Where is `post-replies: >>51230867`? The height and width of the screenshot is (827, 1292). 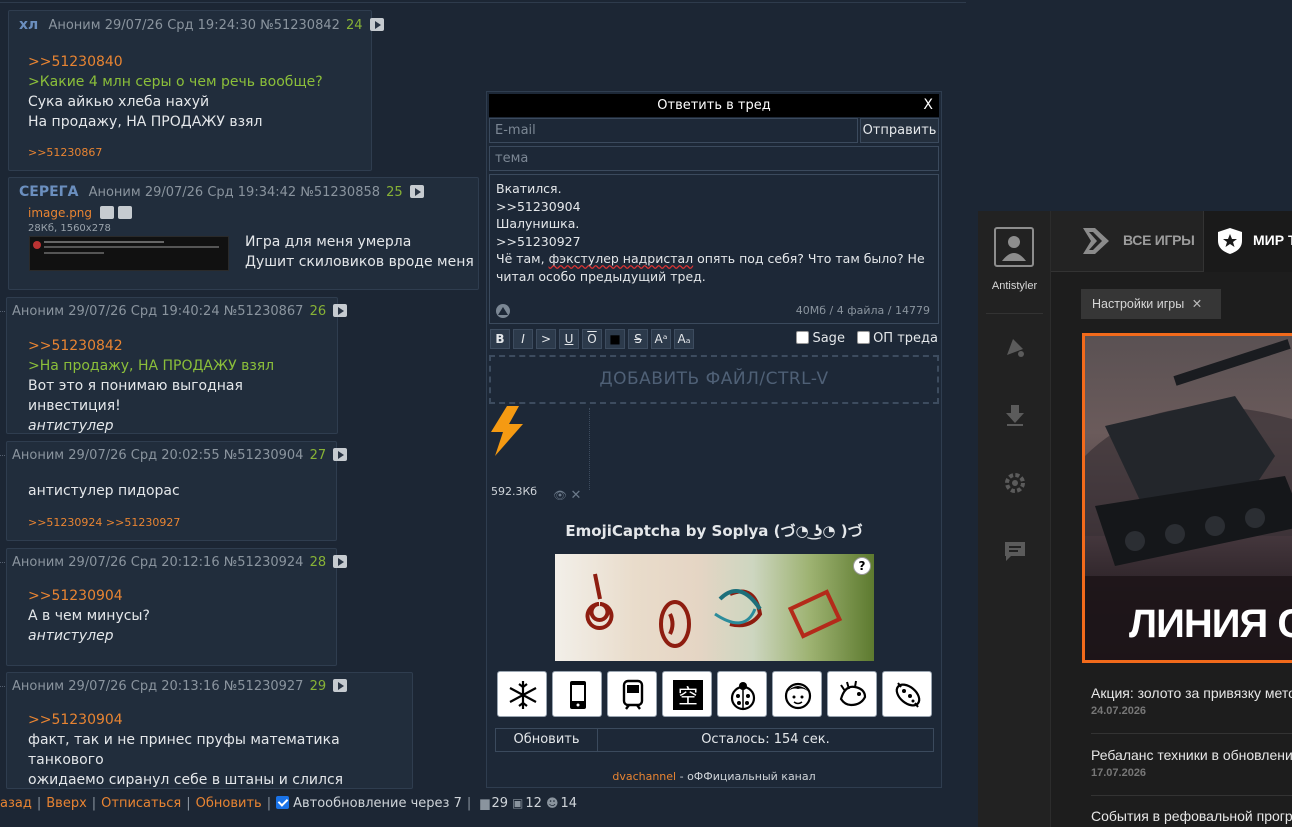 post-replies: >>51230867 is located at coordinates (65, 152).